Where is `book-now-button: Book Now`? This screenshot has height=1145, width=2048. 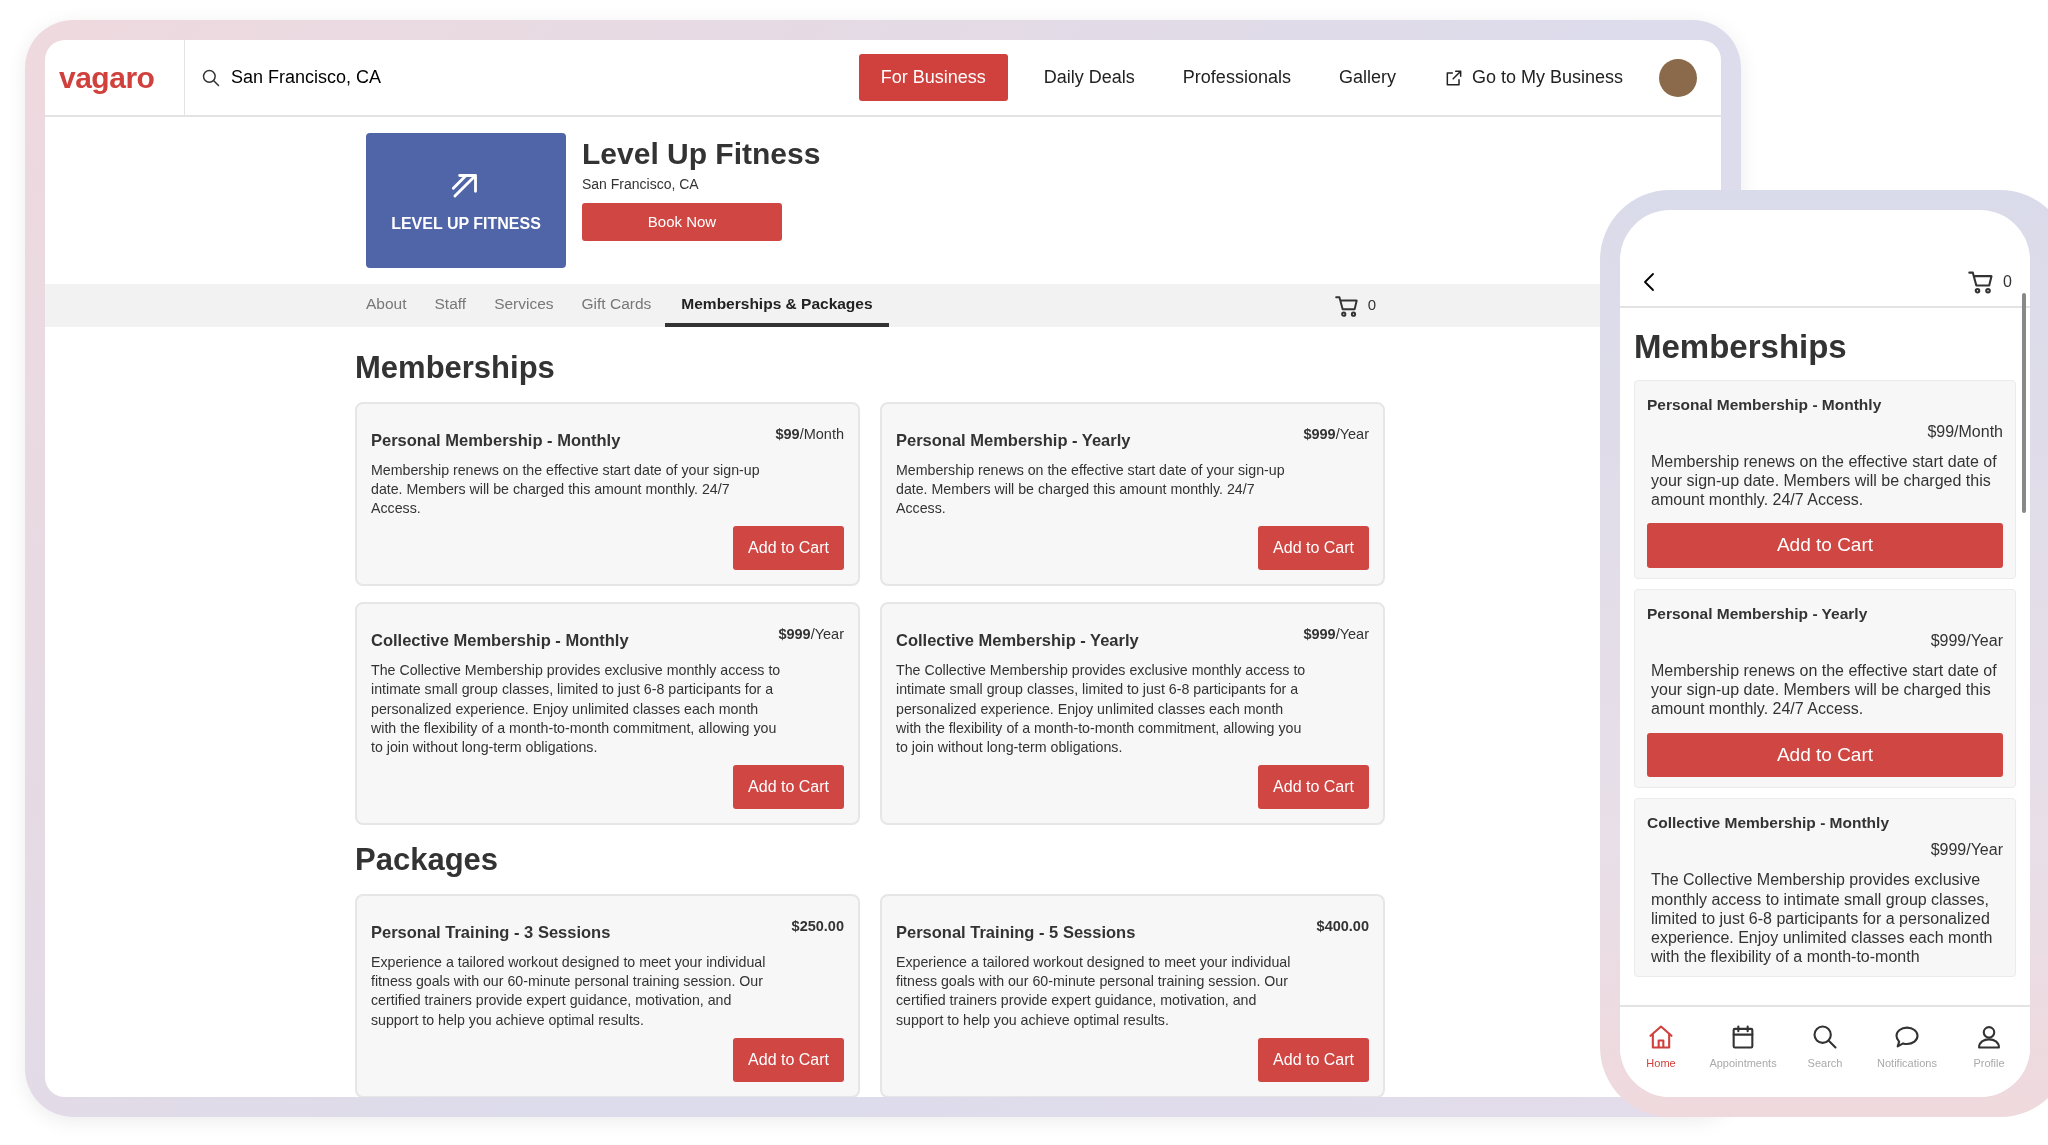 book-now-button: Book Now is located at coordinates (682, 222).